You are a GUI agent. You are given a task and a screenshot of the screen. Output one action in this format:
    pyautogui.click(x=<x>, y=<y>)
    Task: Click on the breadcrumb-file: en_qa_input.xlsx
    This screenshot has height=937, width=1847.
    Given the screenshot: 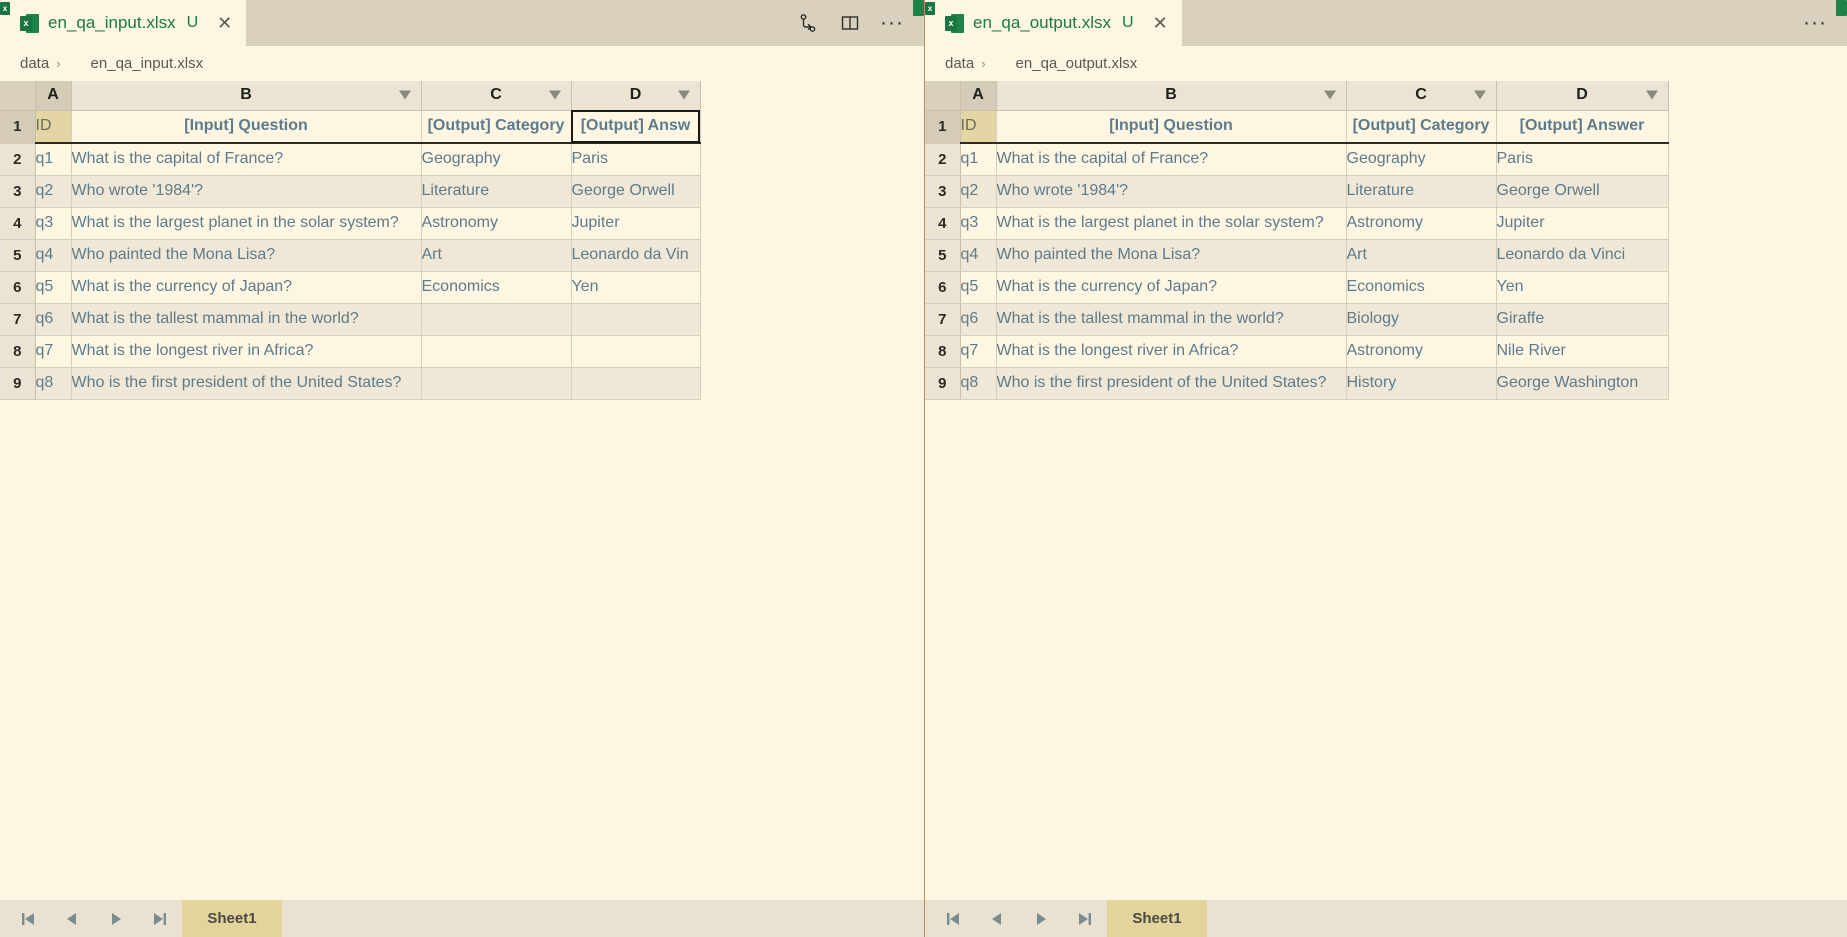 What is the action you would take?
    pyautogui.click(x=147, y=63)
    